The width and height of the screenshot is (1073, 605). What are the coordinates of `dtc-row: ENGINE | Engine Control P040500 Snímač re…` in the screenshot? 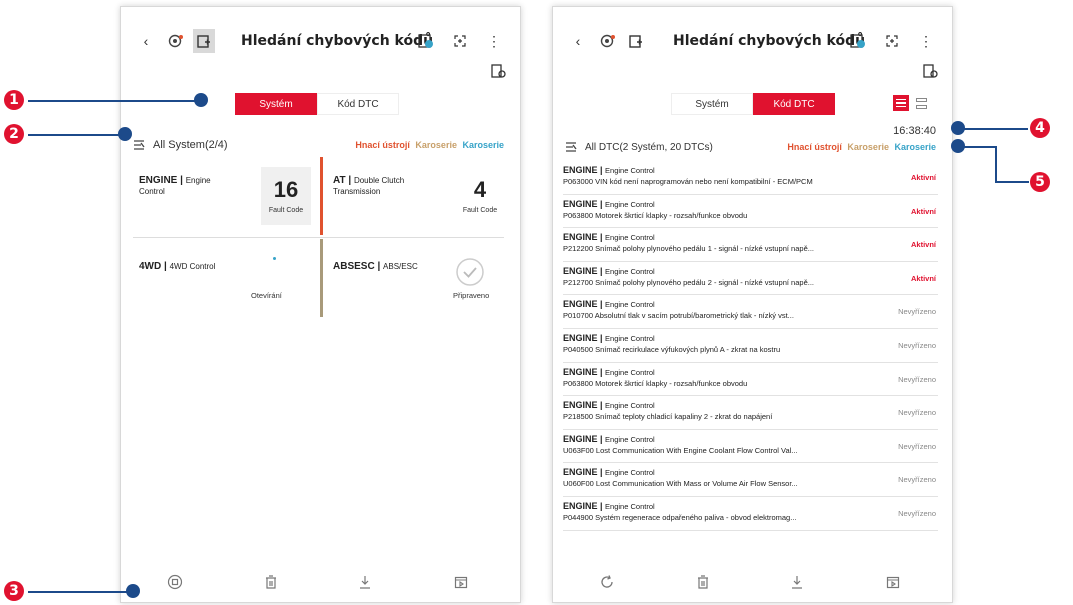 It's located at (750, 346).